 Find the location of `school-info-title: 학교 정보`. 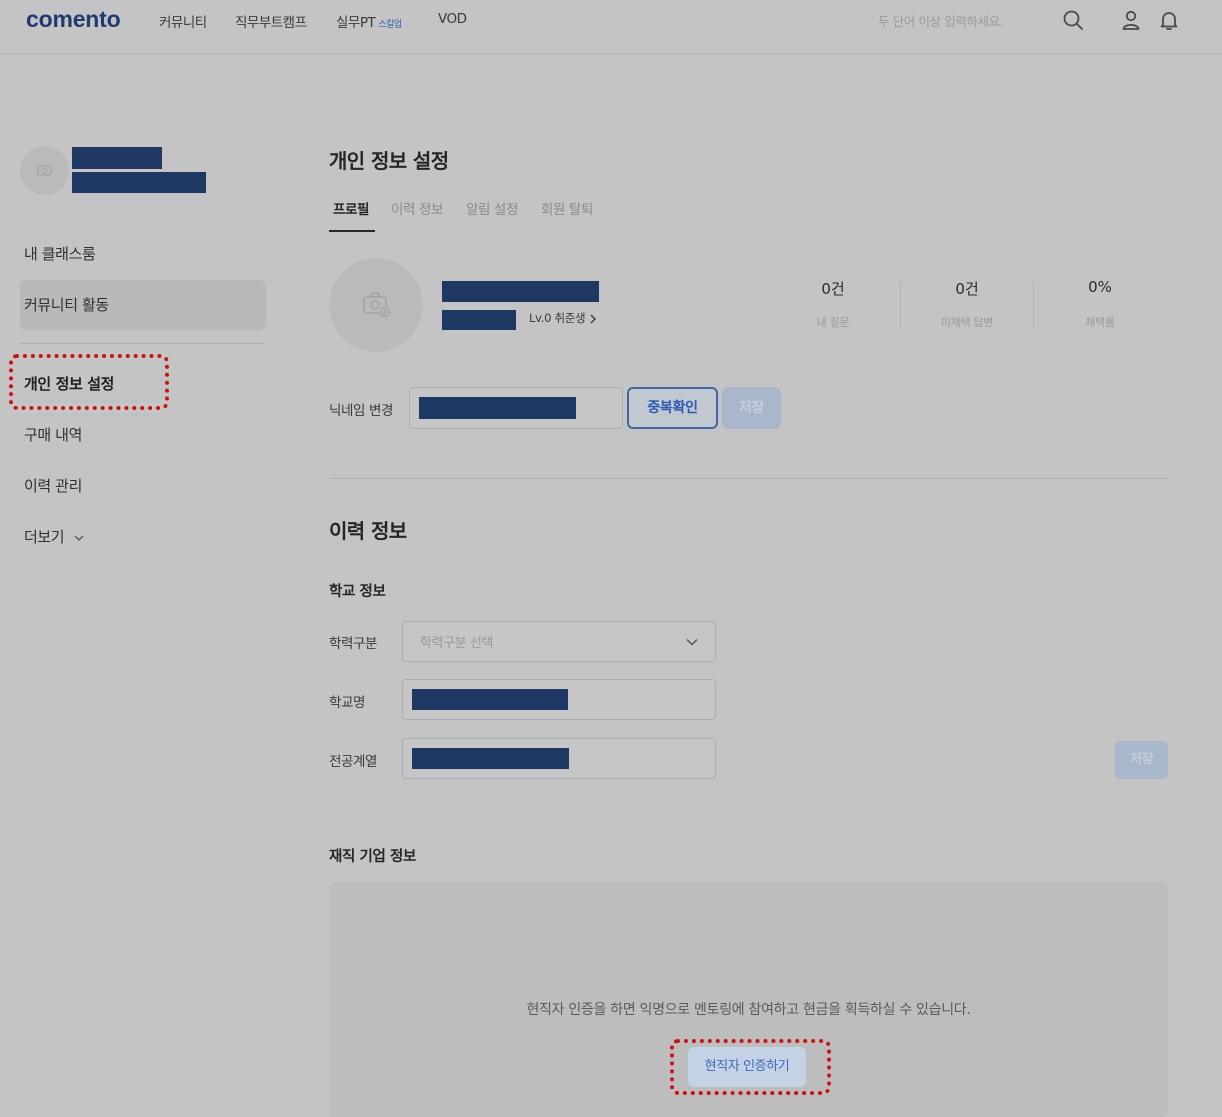

school-info-title: 학교 정보 is located at coordinates (357, 592).